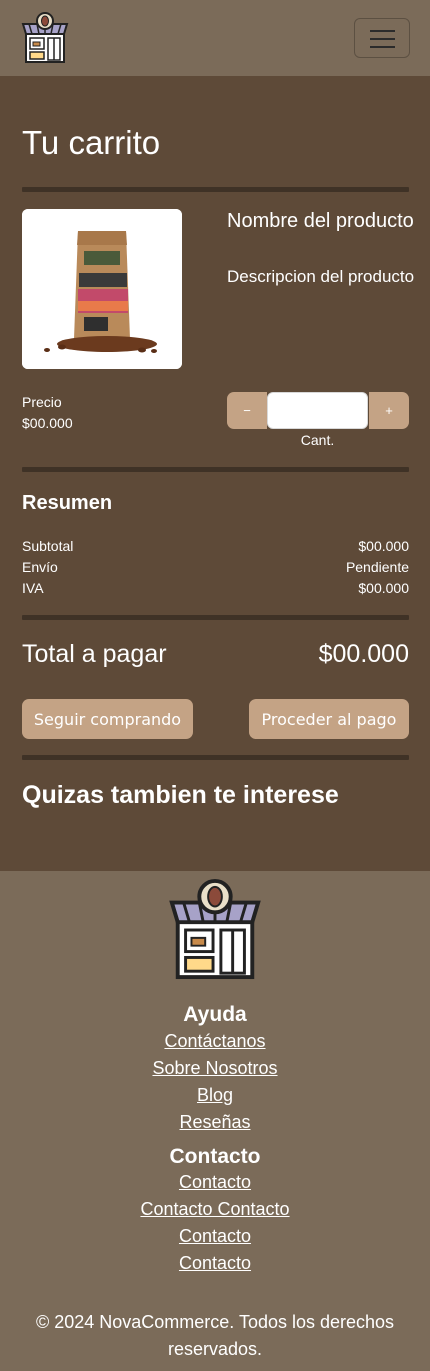 The width and height of the screenshot is (430, 1371). What do you see at coordinates (94, 654) in the screenshot?
I see `total-label: Total a pagar` at bounding box center [94, 654].